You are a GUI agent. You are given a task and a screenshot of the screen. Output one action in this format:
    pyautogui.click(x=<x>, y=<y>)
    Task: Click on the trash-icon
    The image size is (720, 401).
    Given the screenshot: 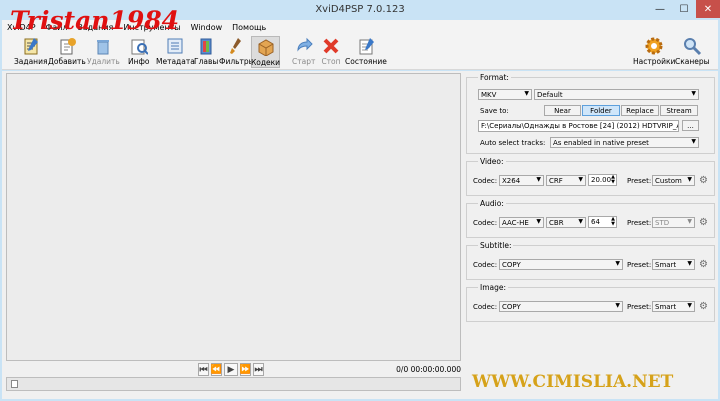 What is the action you would take?
    pyautogui.click(x=103, y=46)
    